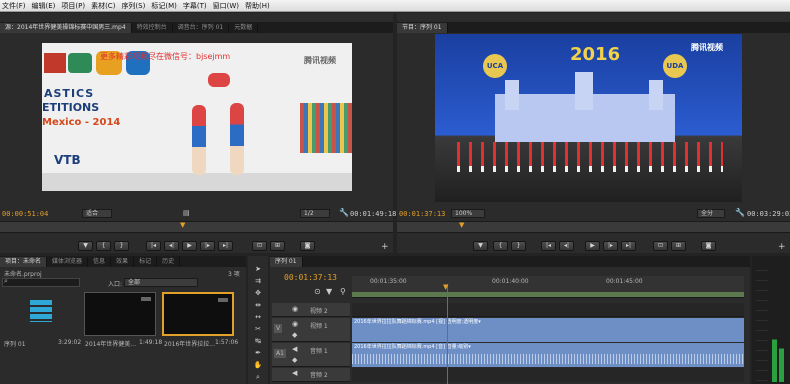 The height and width of the screenshot is (384, 790). What do you see at coordinates (196, 227) in the screenshot?
I see `source-time-ruler` at bounding box center [196, 227].